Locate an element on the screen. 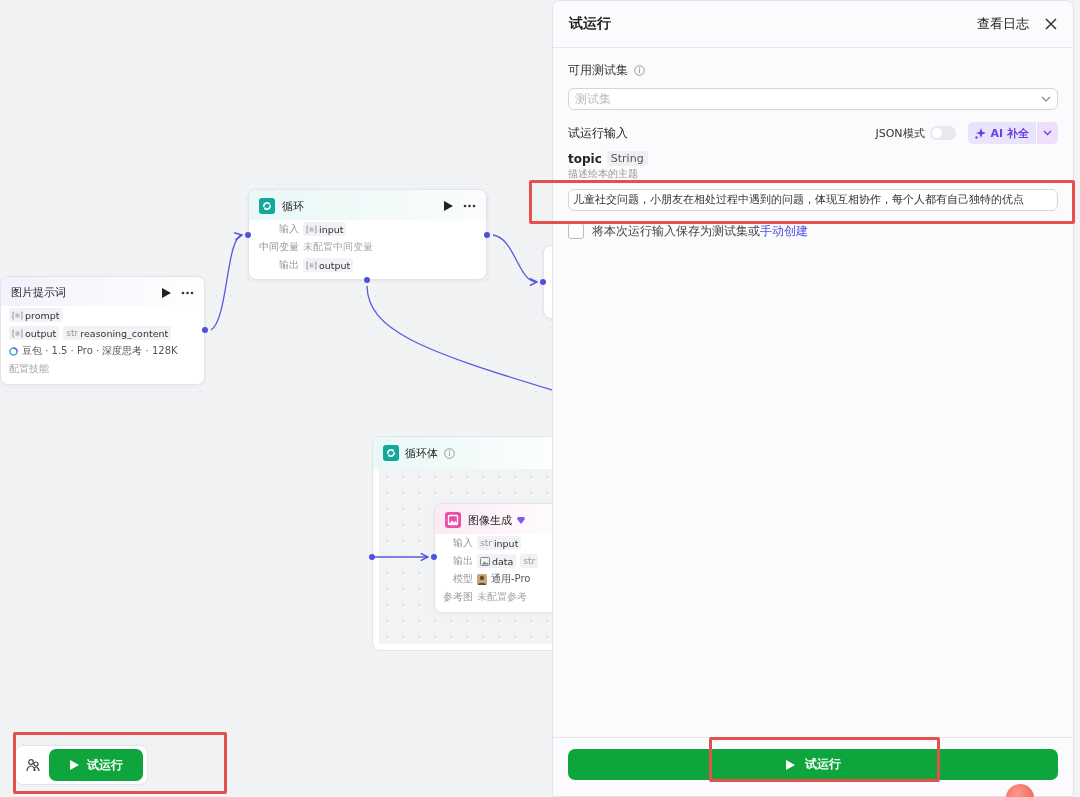  node-title: 图像生成 is located at coordinates (490, 520).